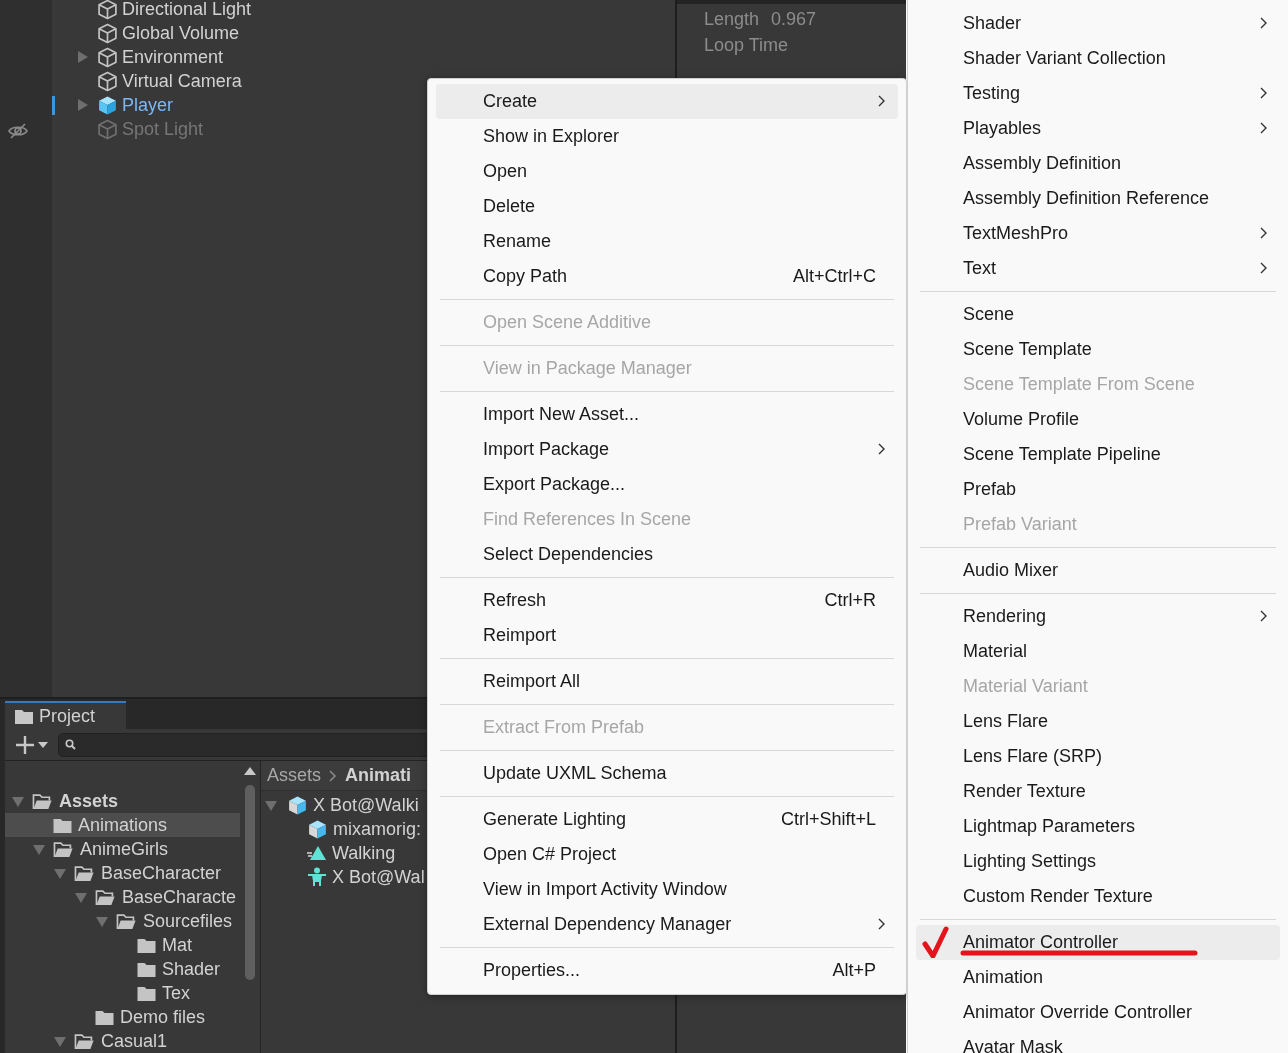  I want to click on add-button, so click(31, 744).